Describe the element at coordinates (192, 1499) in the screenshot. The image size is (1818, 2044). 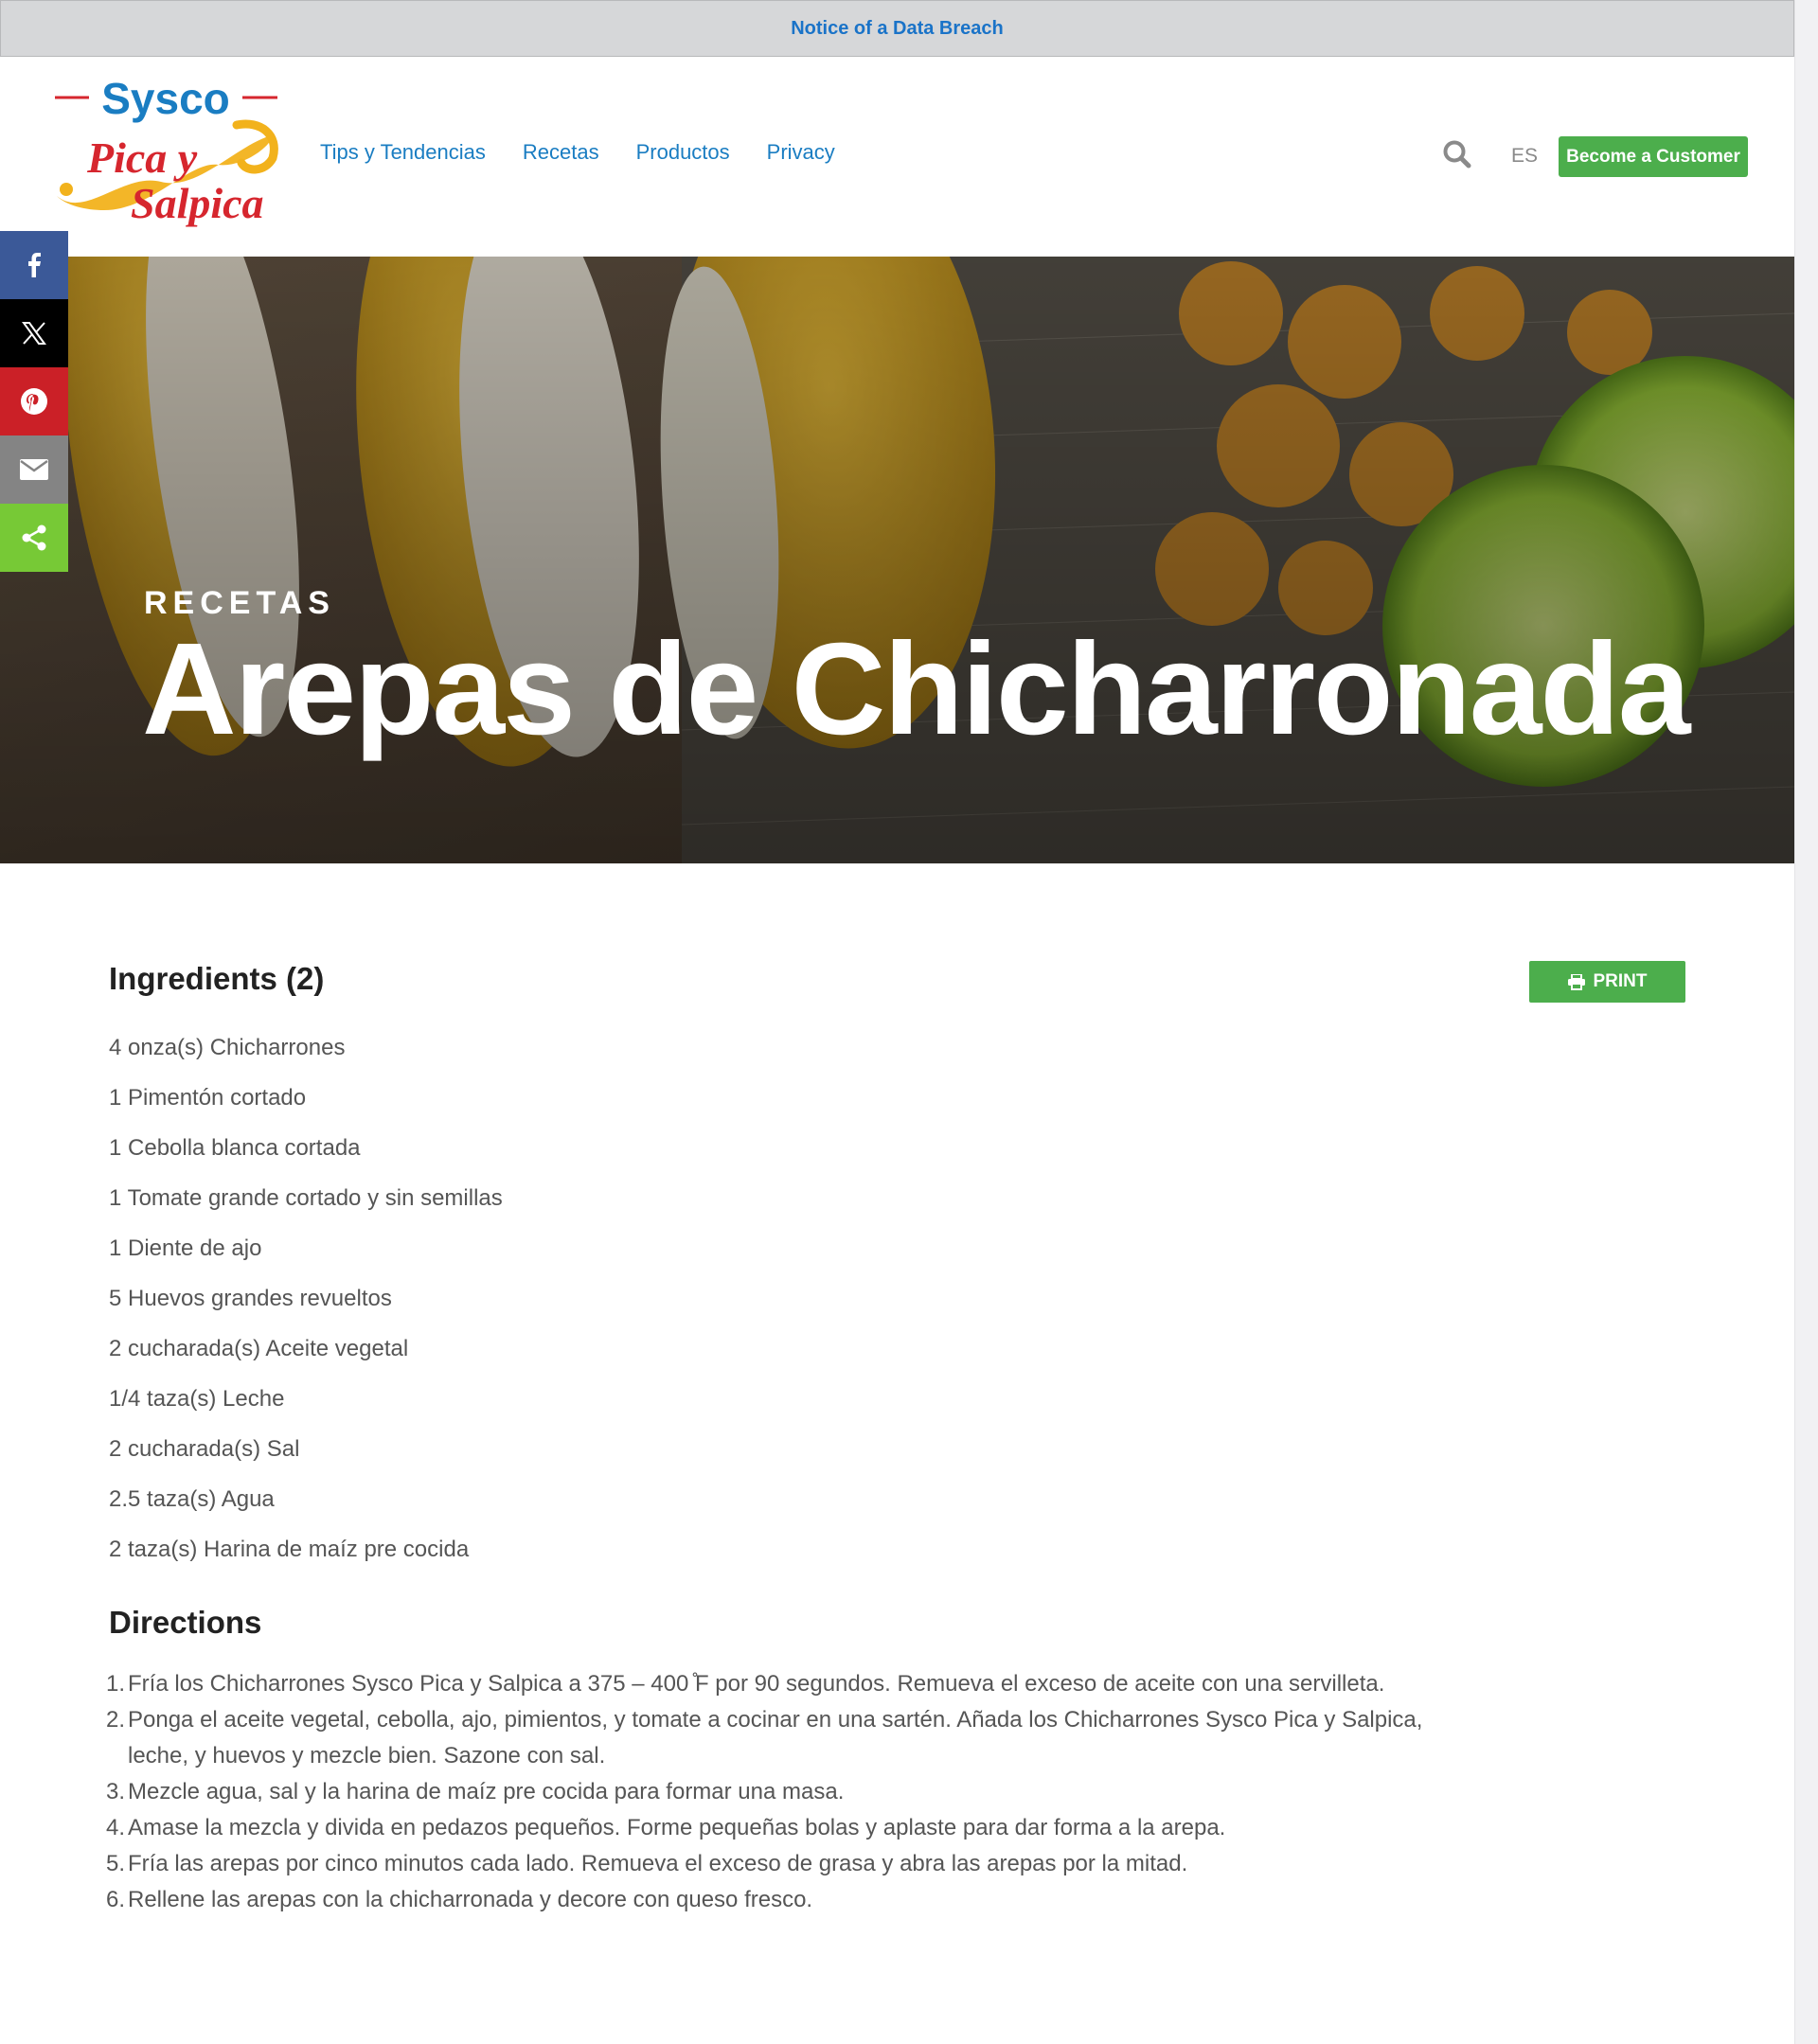
I see `ingredient-item: 2.5 taza(s) Agua` at that location.